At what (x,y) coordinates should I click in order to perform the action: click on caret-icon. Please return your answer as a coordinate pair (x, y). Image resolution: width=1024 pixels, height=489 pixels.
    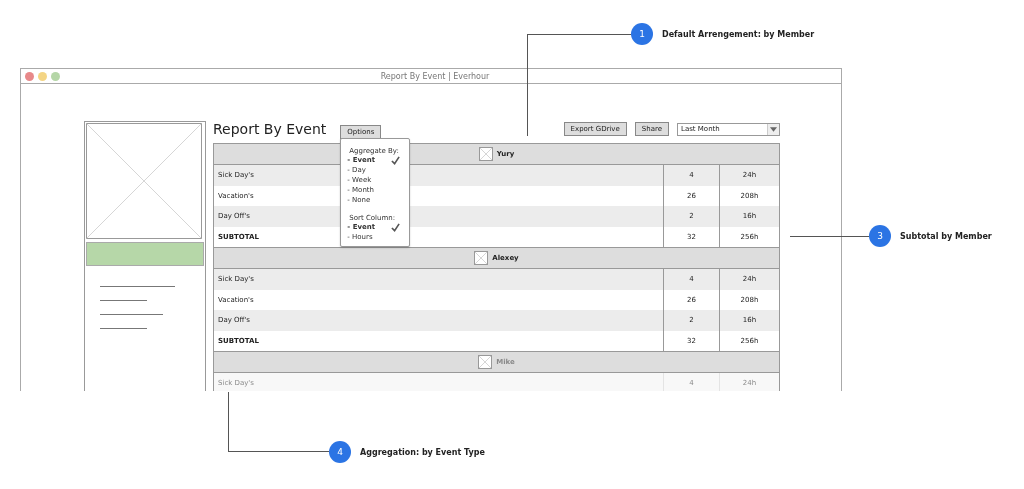
    Looking at the image, I should click on (773, 129).